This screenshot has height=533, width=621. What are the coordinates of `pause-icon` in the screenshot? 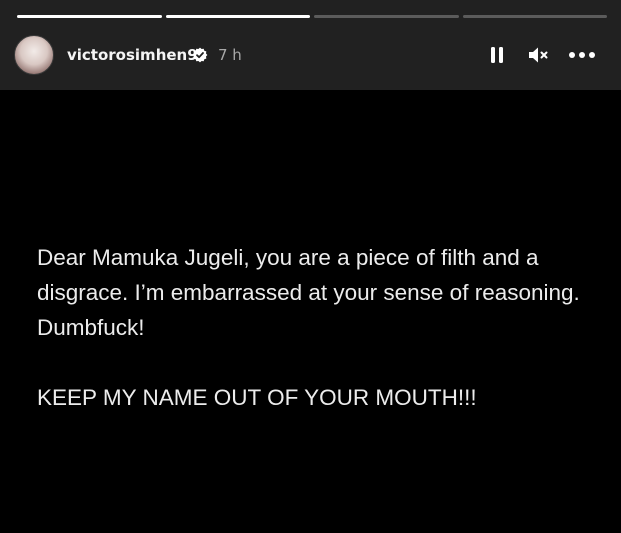 It's located at (497, 55).